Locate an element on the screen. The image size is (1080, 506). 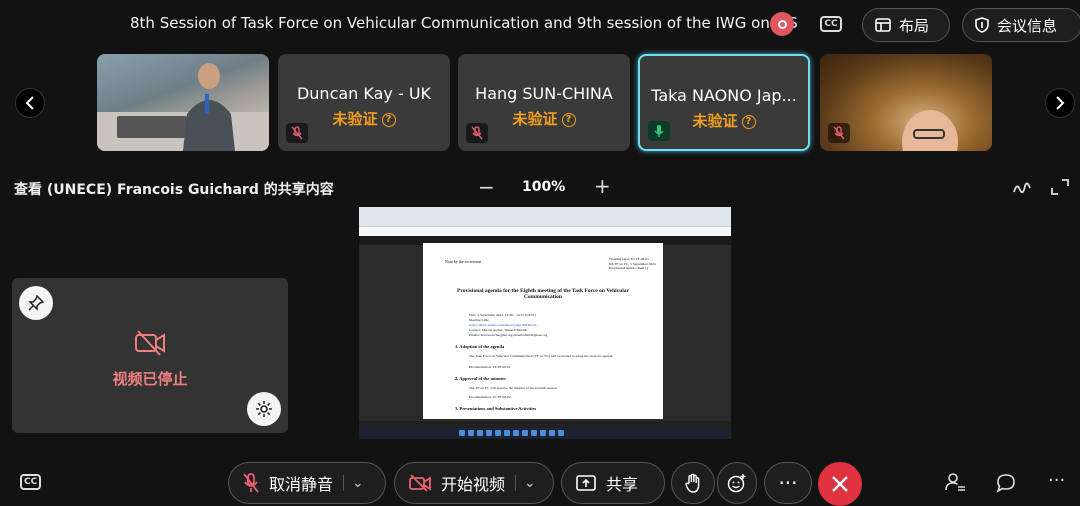
participant-tile: Duncan Kay - UK 未验证? is located at coordinates (364, 102).